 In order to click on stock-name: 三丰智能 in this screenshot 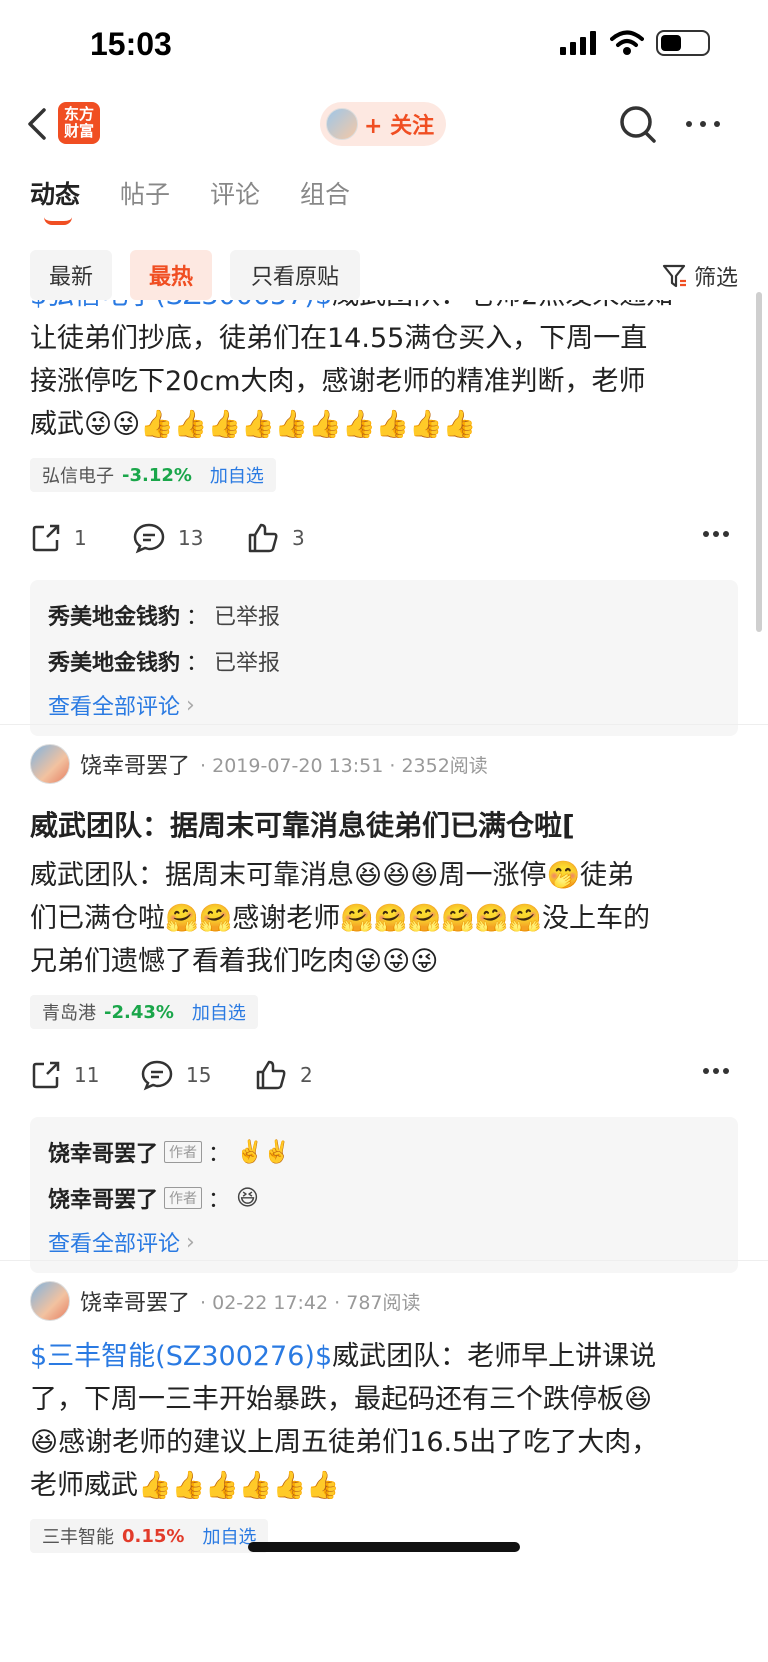, I will do `click(78, 1537)`.